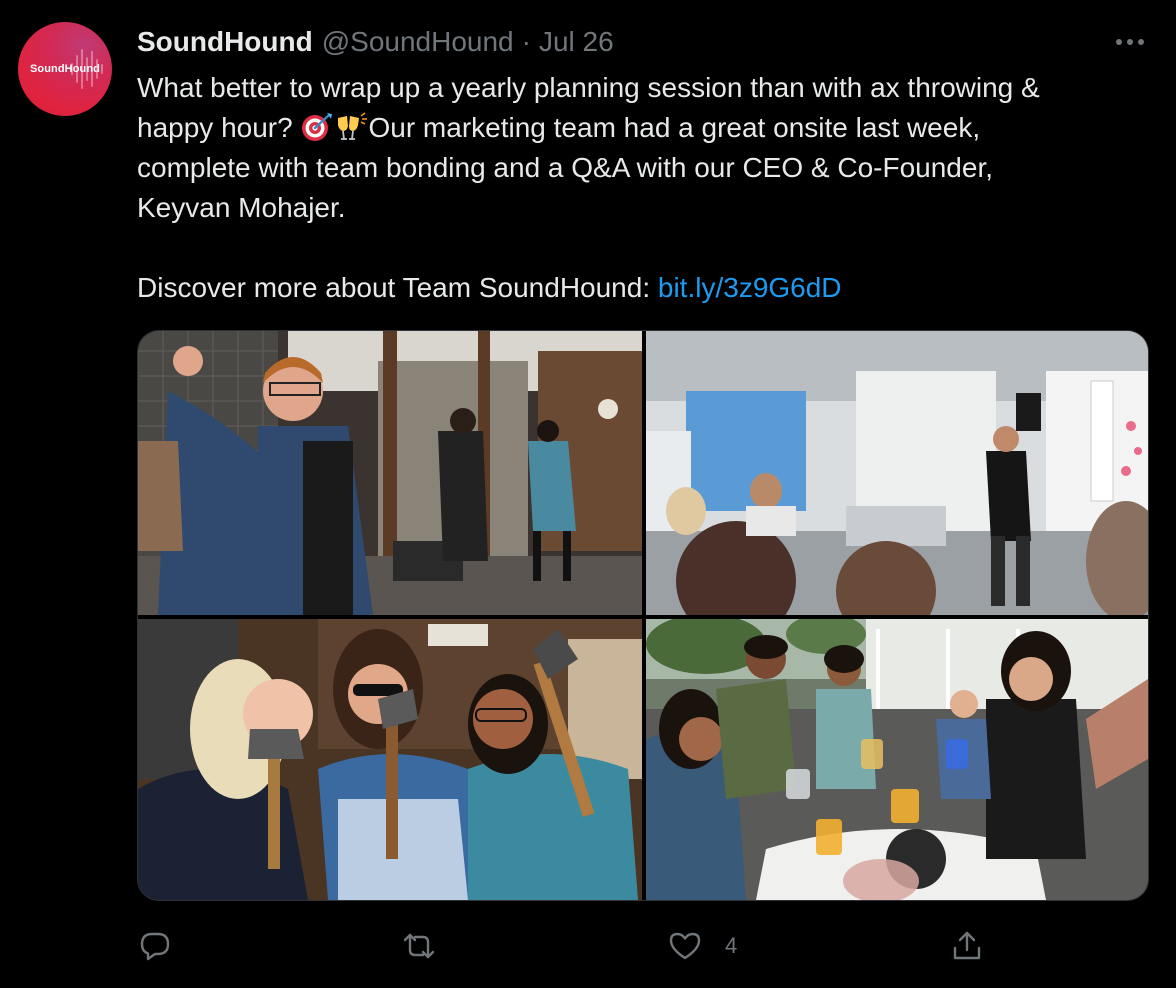 The height and width of the screenshot is (988, 1176). I want to click on retweet-icon, so click(419, 946).